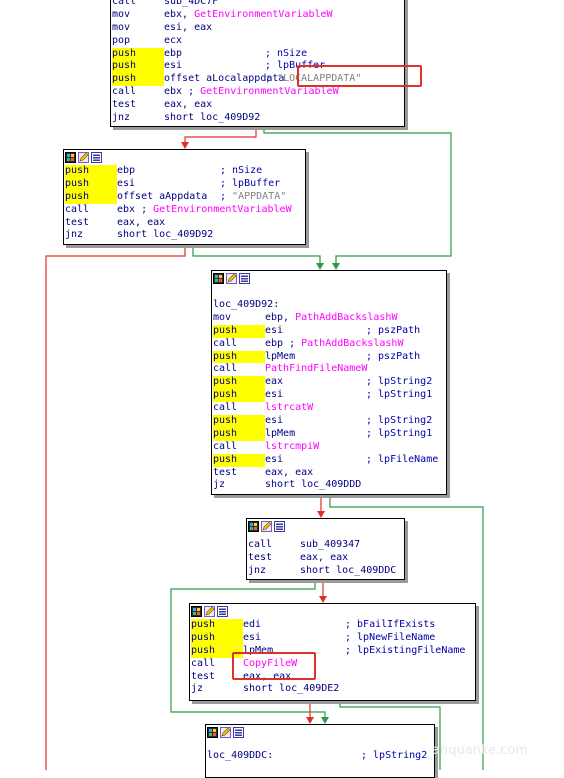 The width and height of the screenshot is (564, 778). I want to click on instruction-row: push offset aAppdata ; "APPDATA", so click(184, 197).